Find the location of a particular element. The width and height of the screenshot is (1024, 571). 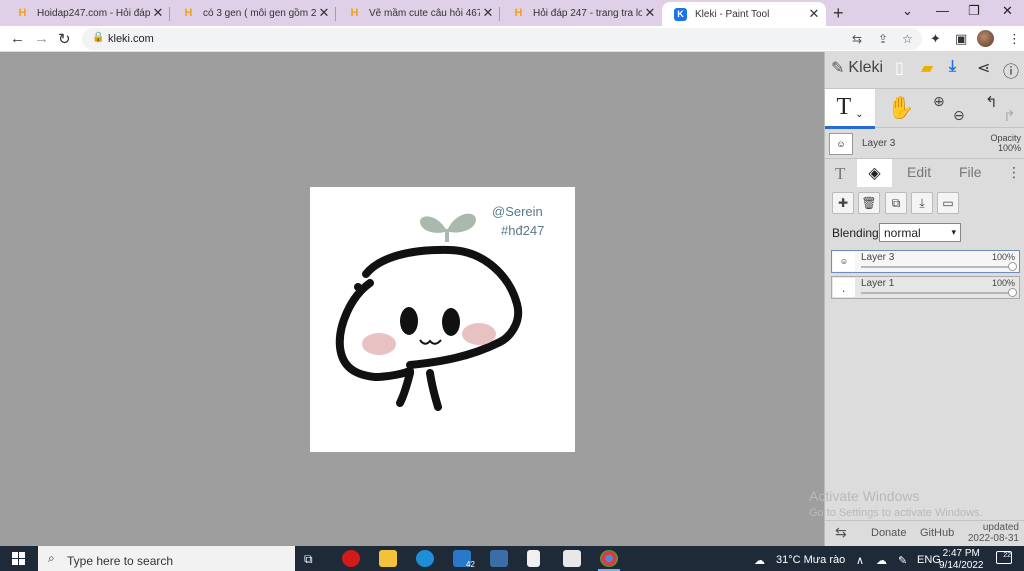

chevron-down-icon: ⌄ is located at coordinates (859, 114).